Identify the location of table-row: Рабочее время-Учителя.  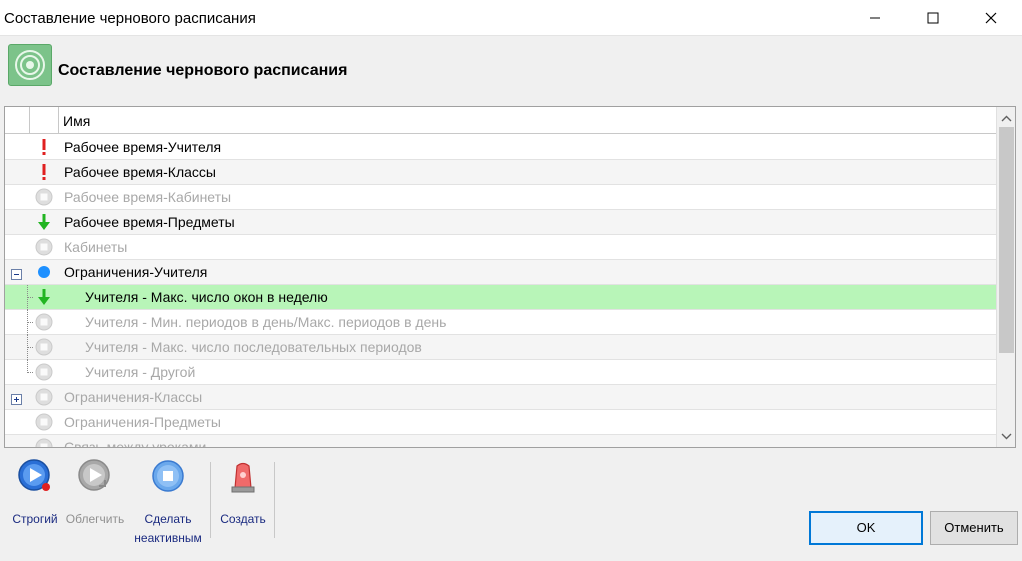
(501, 147).